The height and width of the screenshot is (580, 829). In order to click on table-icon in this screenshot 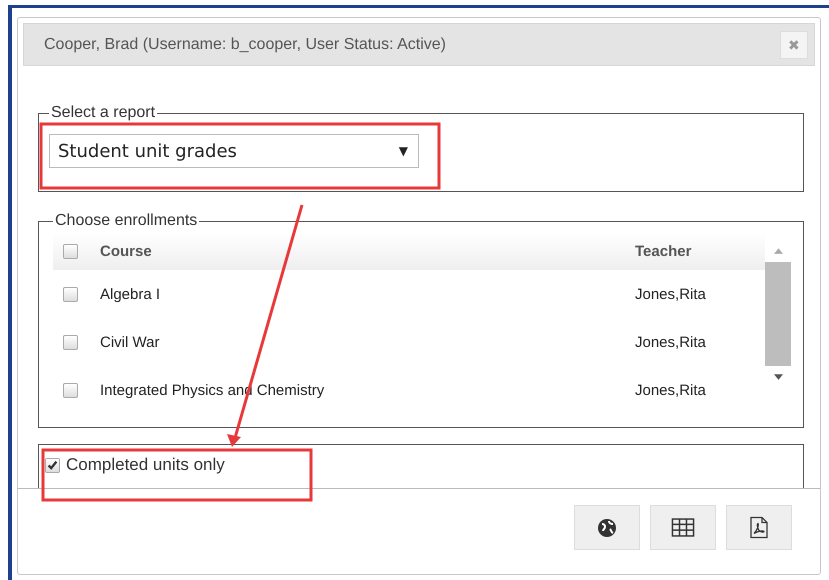, I will do `click(683, 527)`.